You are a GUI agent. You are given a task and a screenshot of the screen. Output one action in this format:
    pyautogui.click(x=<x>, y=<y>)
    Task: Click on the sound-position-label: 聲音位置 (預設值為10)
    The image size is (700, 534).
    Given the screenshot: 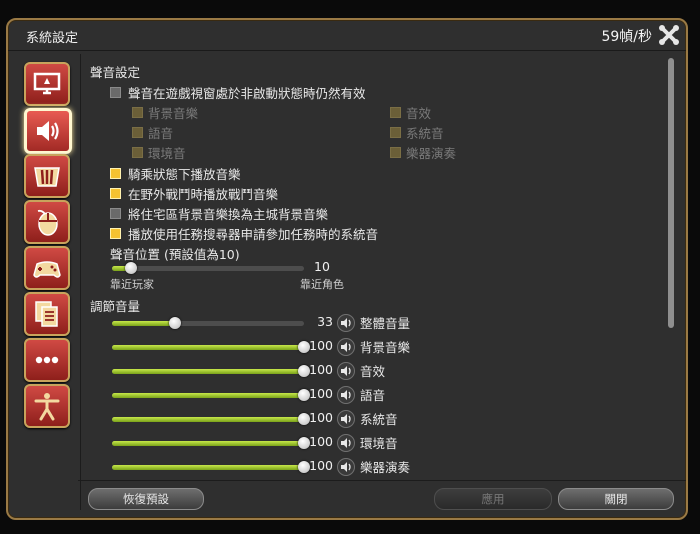 What is the action you would take?
    pyautogui.click(x=175, y=254)
    